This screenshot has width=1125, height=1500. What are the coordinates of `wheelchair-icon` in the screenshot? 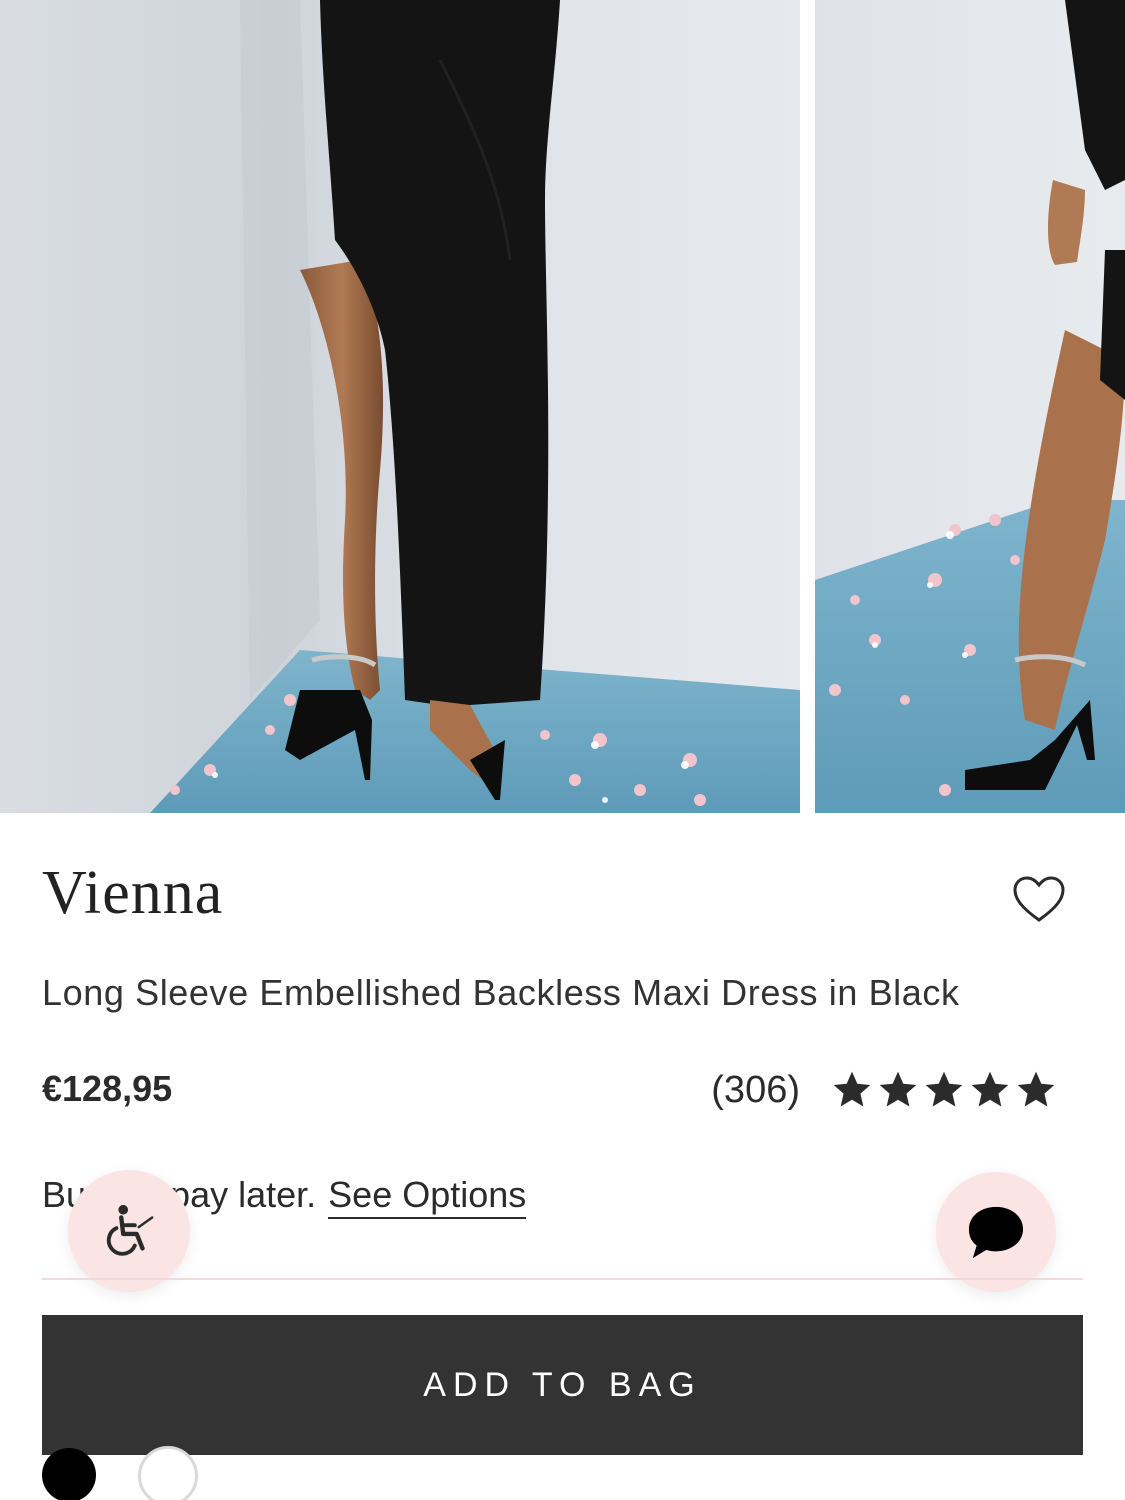 It's located at (130, 1230).